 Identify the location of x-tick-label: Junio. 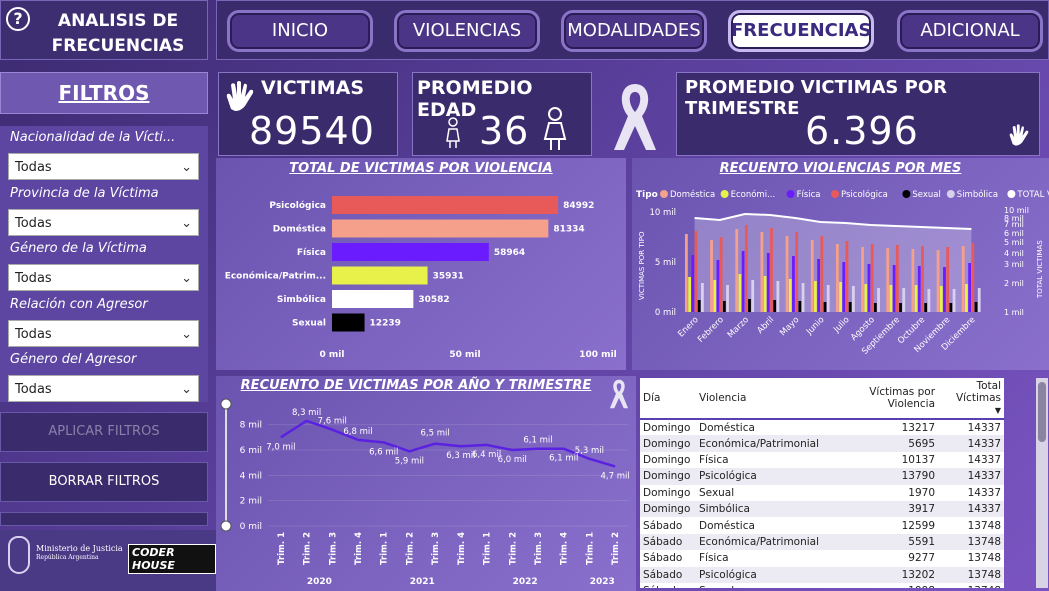
(815, 326).